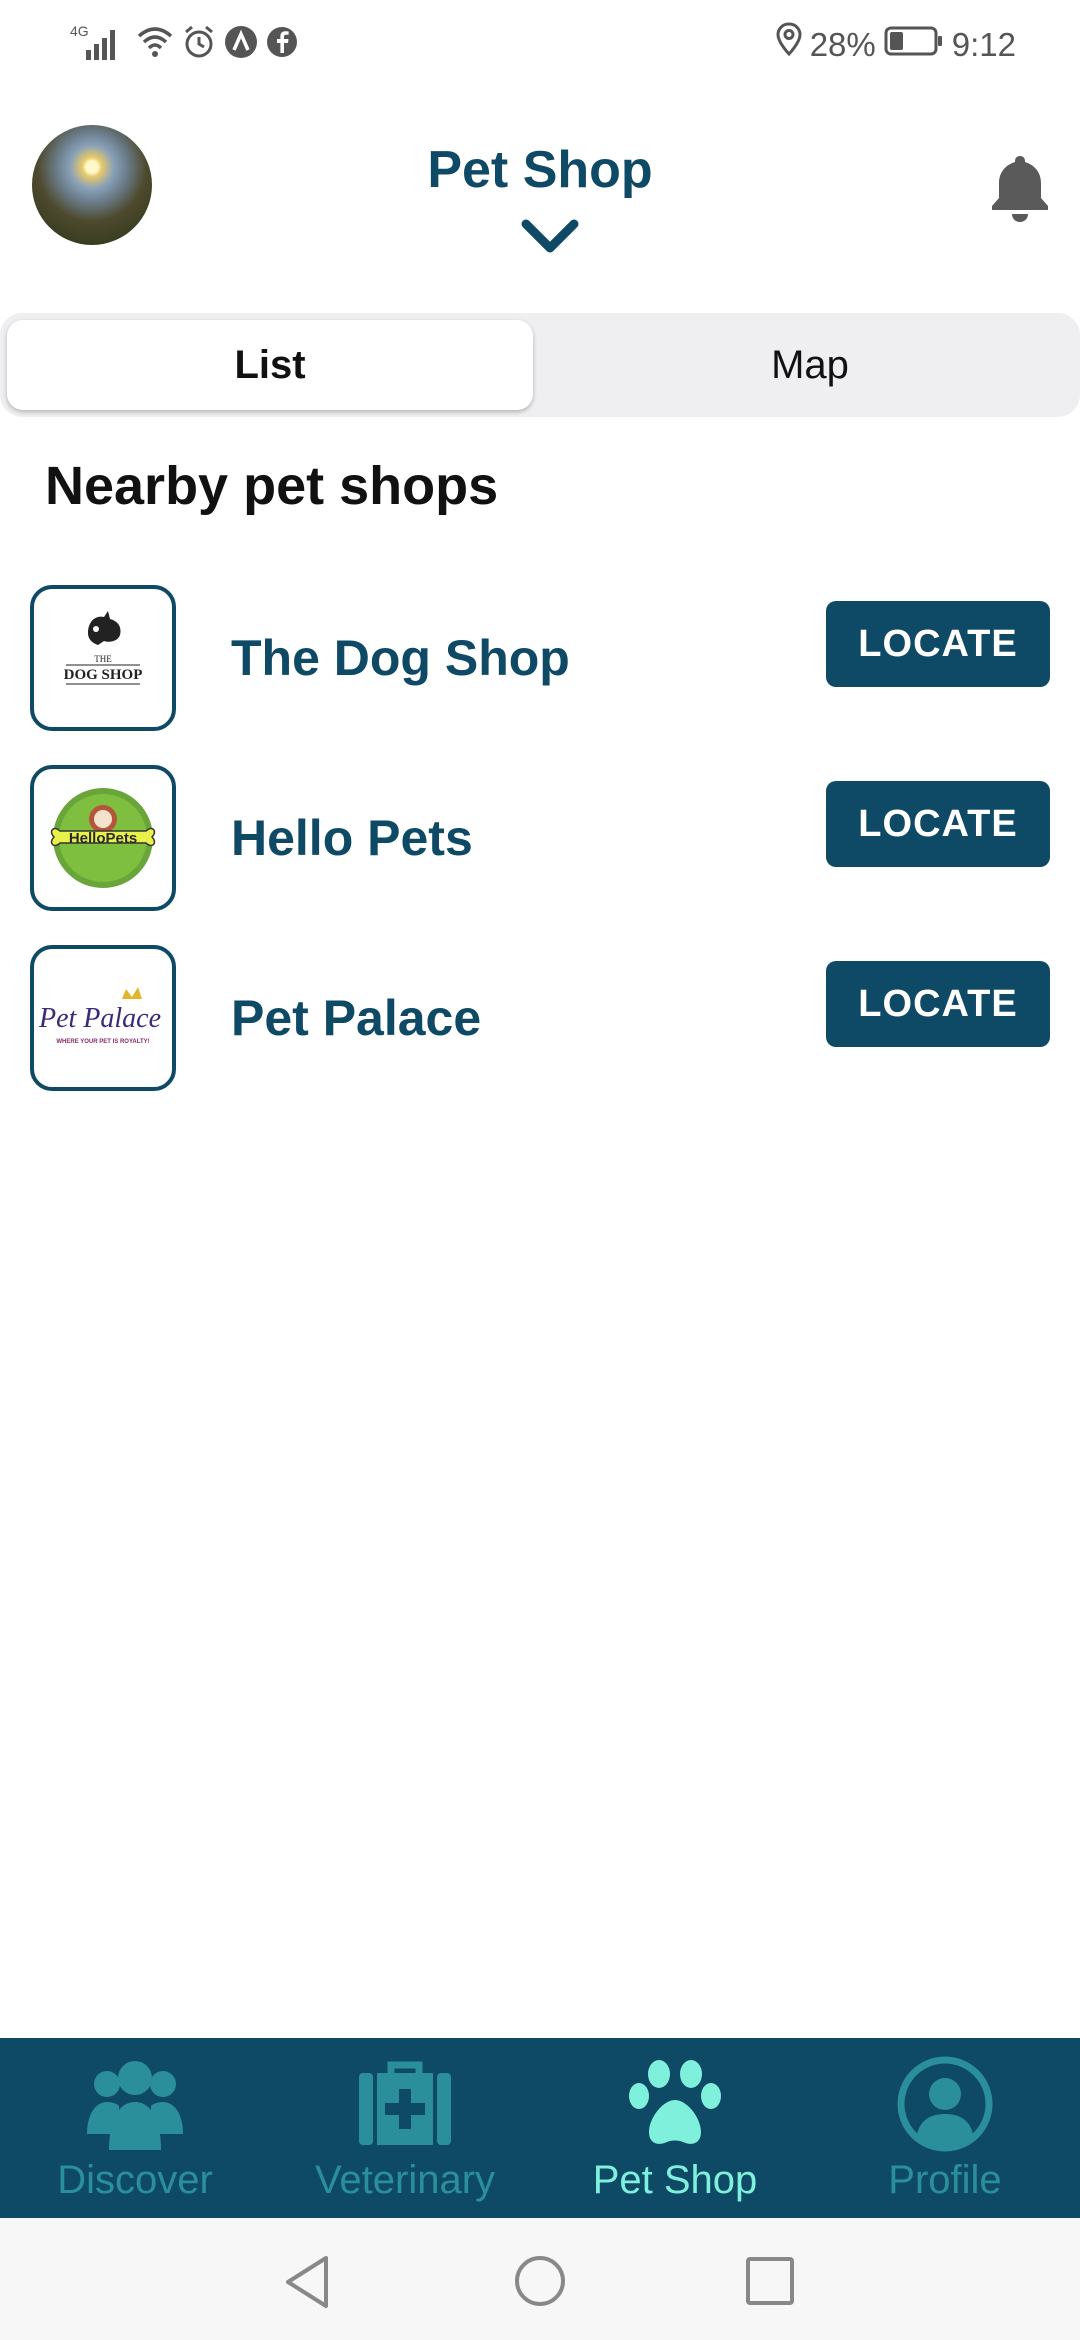 This screenshot has height=2340, width=1080. Describe the element at coordinates (675, 2180) in the screenshot. I see `nav-label-pet-shop: Pet Shop` at that location.